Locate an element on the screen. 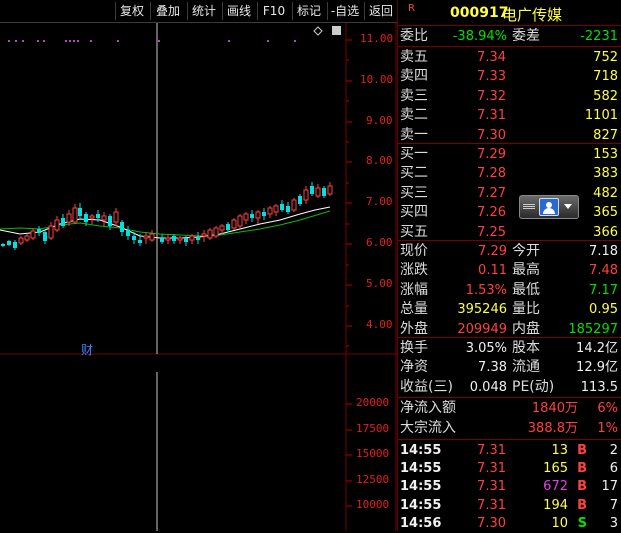 Image resolution: width=621 pixels, height=533 pixels. trade-volume: 672 is located at coordinates (555, 487).